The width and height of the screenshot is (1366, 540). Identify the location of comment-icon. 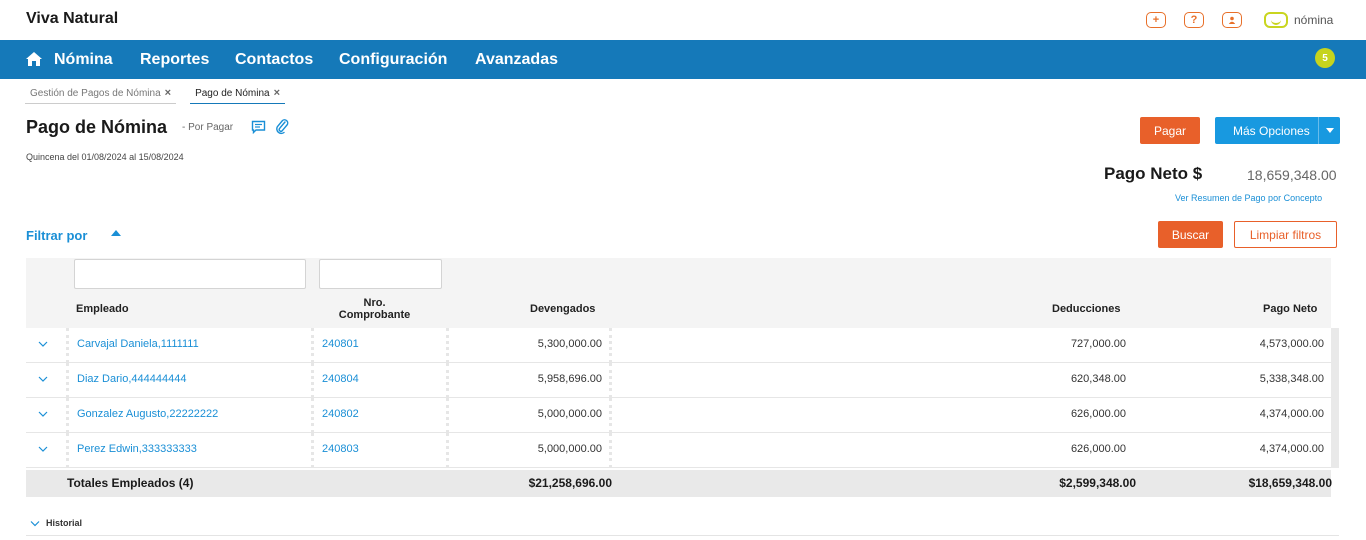
(258, 127).